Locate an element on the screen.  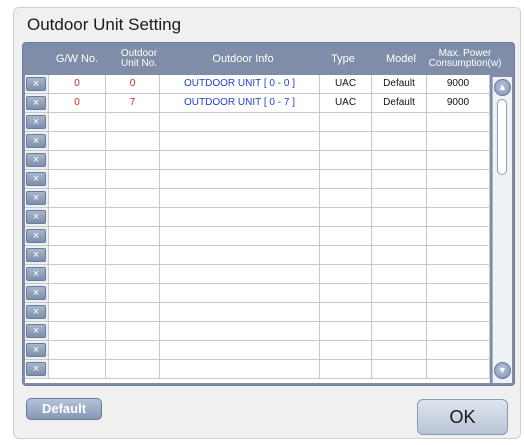
col-outdoor-info: Outdoor Info is located at coordinates (243, 59).